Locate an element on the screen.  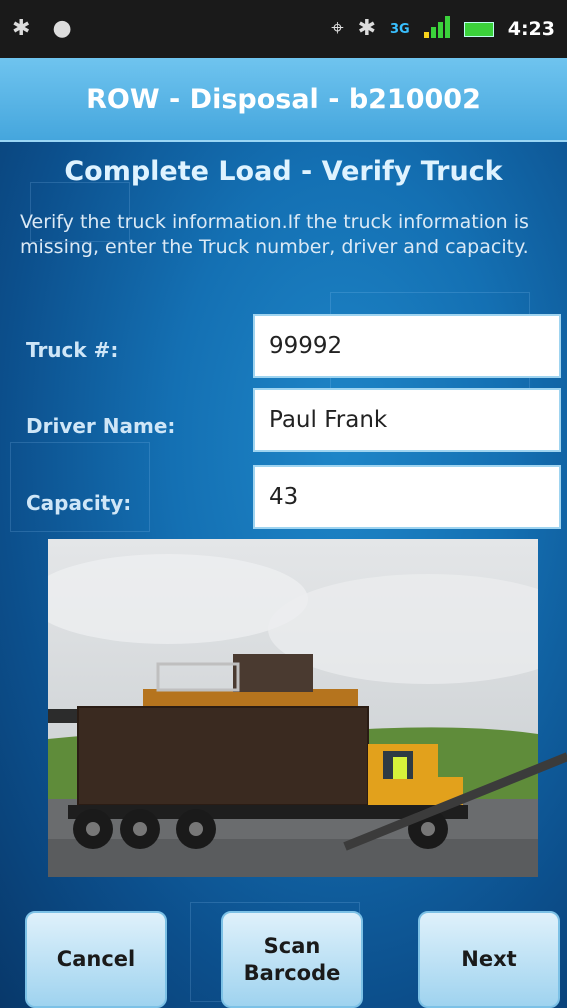
scan-barcode-button: Scan Barcode is located at coordinates (292, 959).